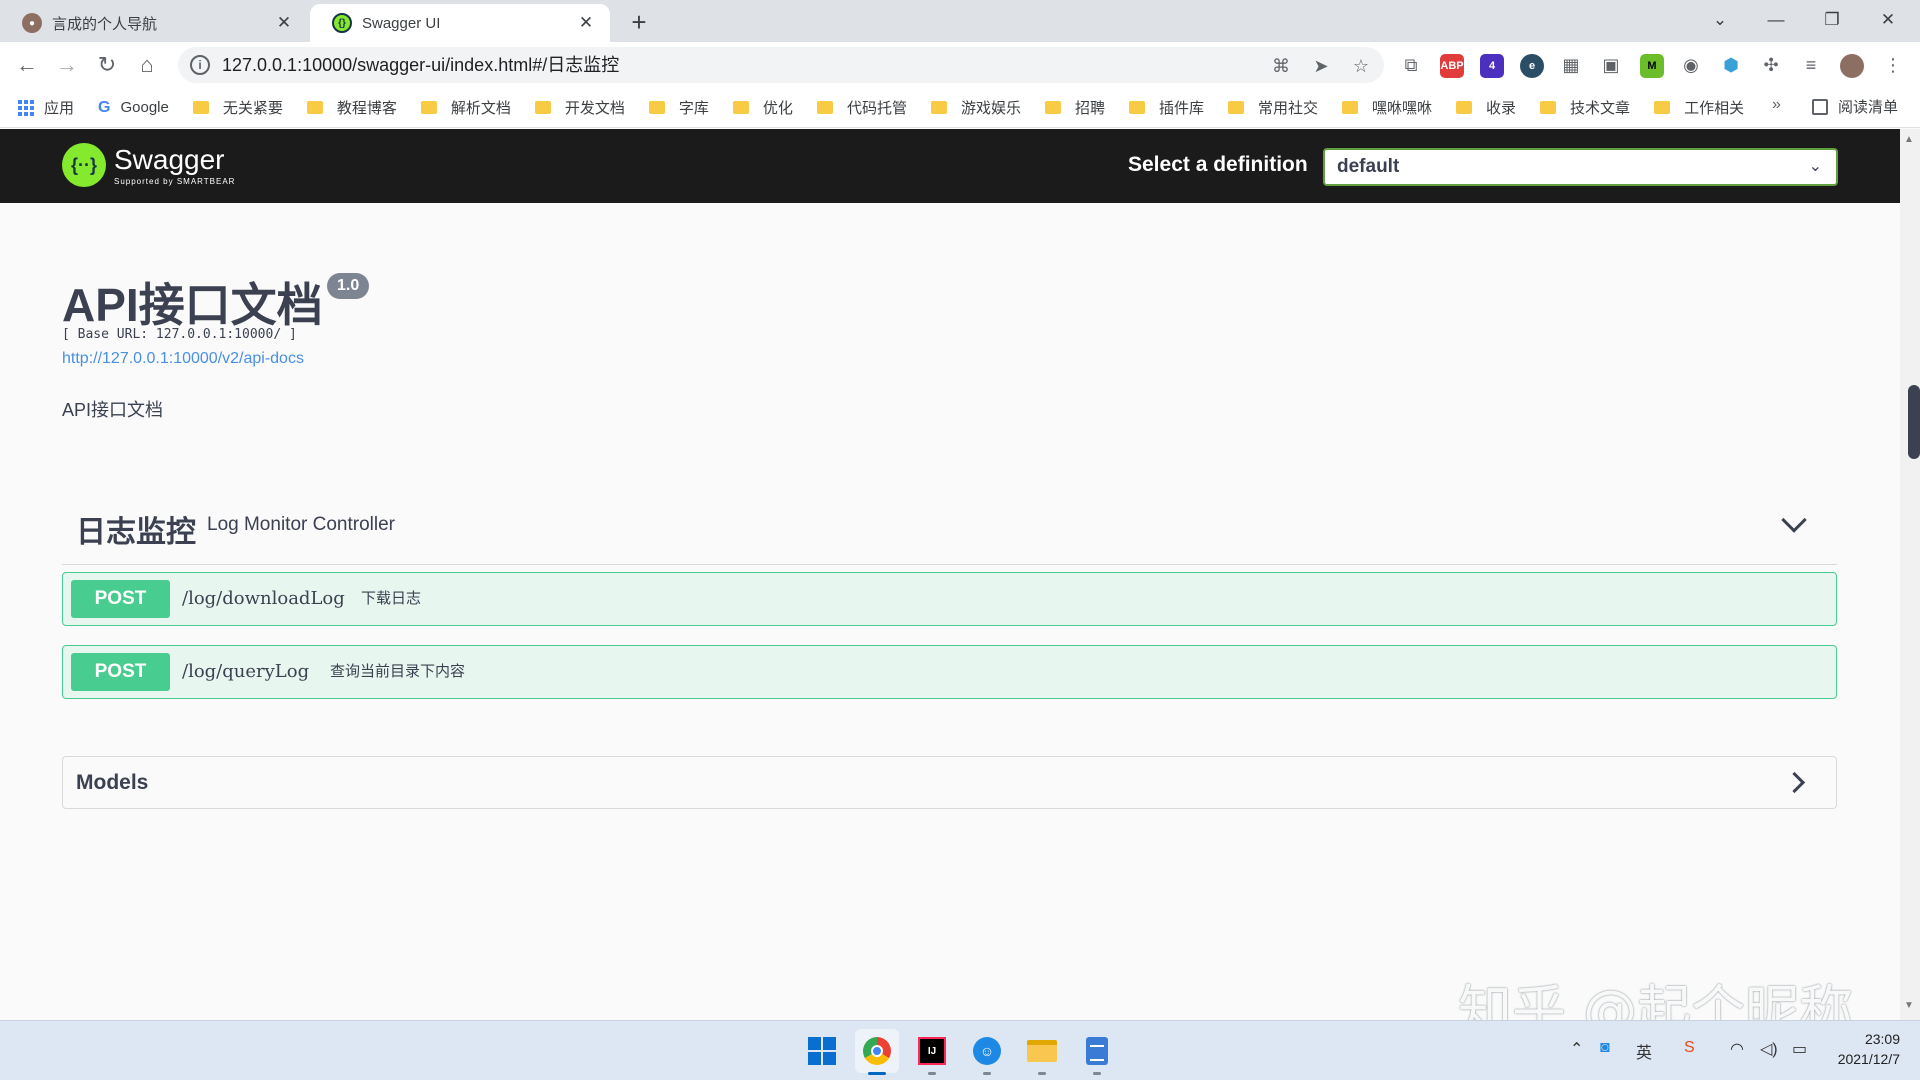  I want to click on taskbar-chrome, so click(877, 1052).